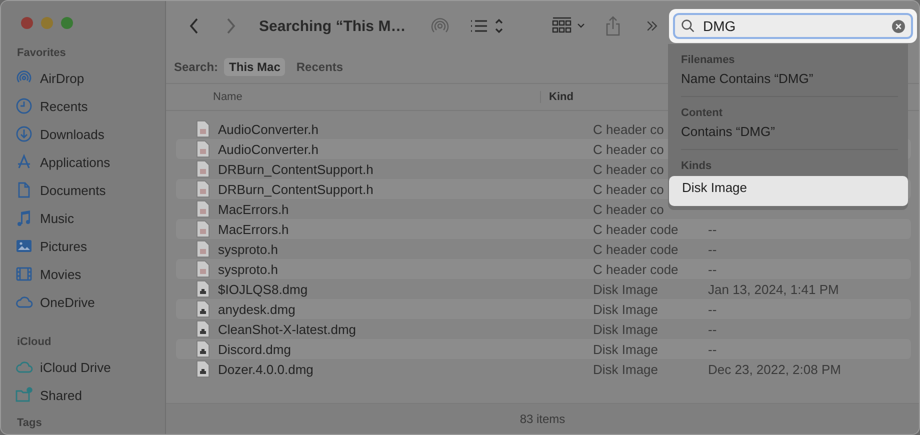 Image resolution: width=920 pixels, height=435 pixels. I want to click on menu-item: Name Contains “DMG”, so click(788, 78).